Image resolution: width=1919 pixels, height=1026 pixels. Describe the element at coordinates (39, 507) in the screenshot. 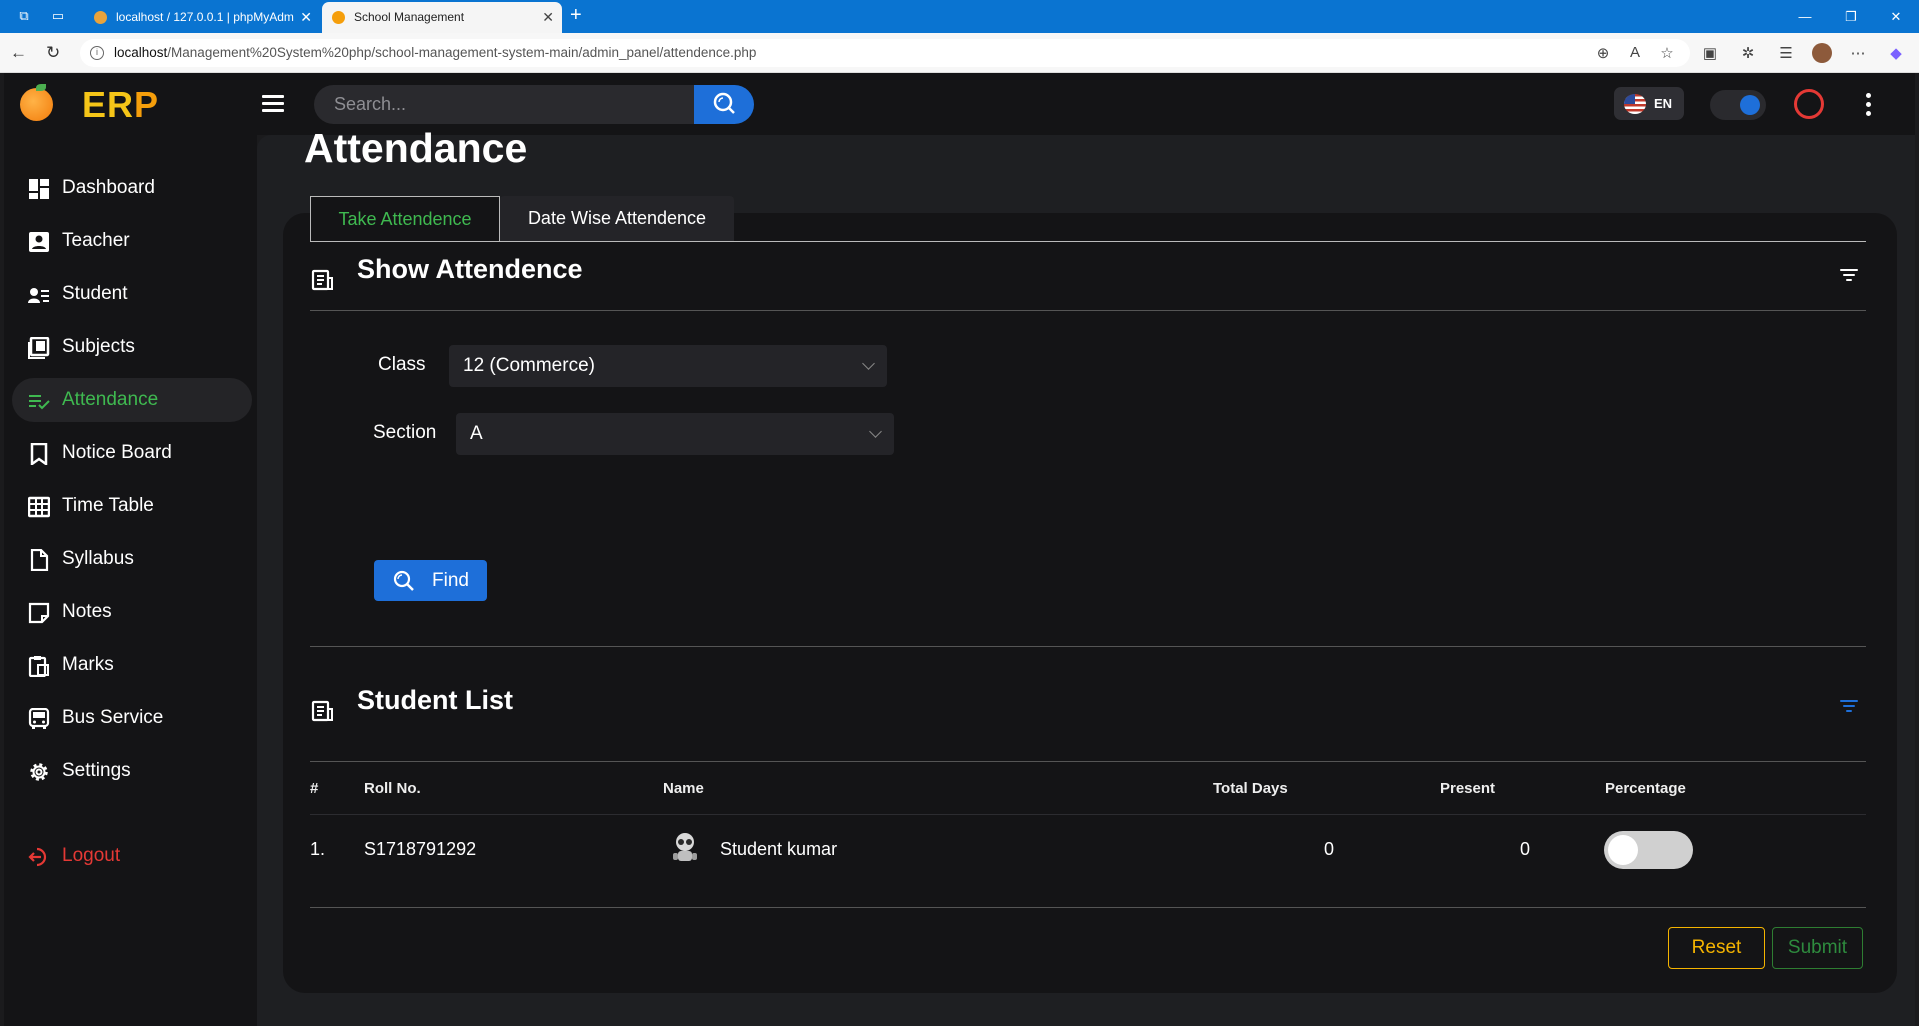

I see `table-icon` at that location.